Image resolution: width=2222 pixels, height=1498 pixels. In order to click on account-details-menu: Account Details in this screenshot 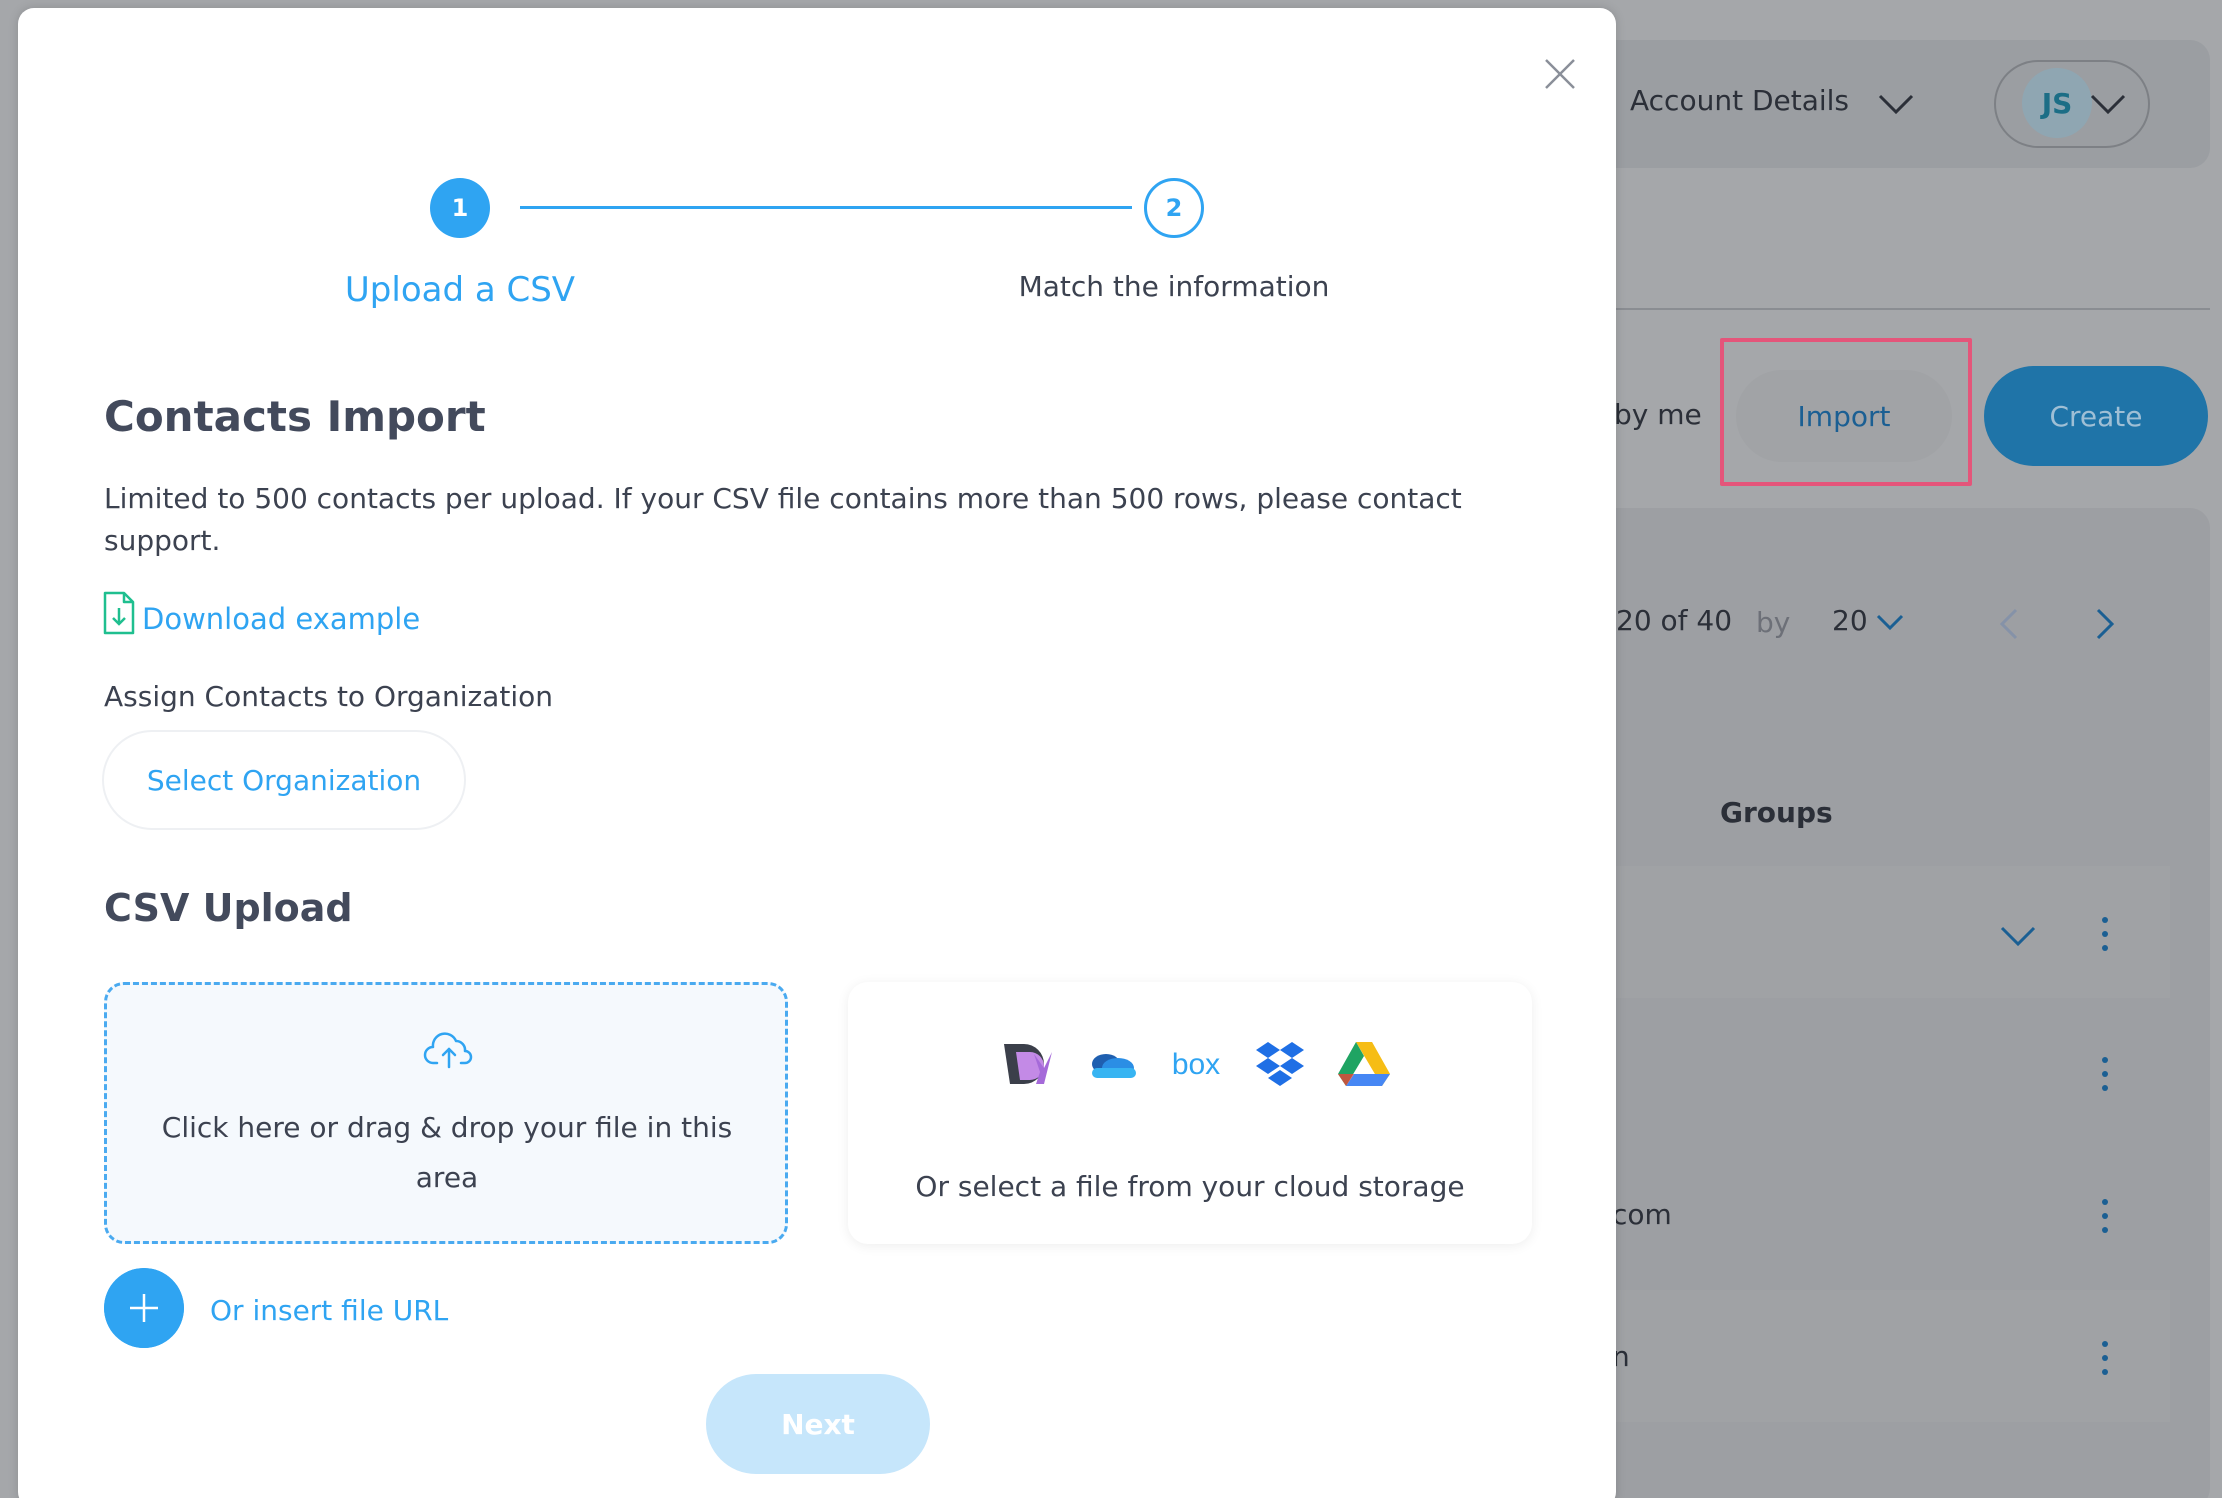, I will do `click(1739, 100)`.